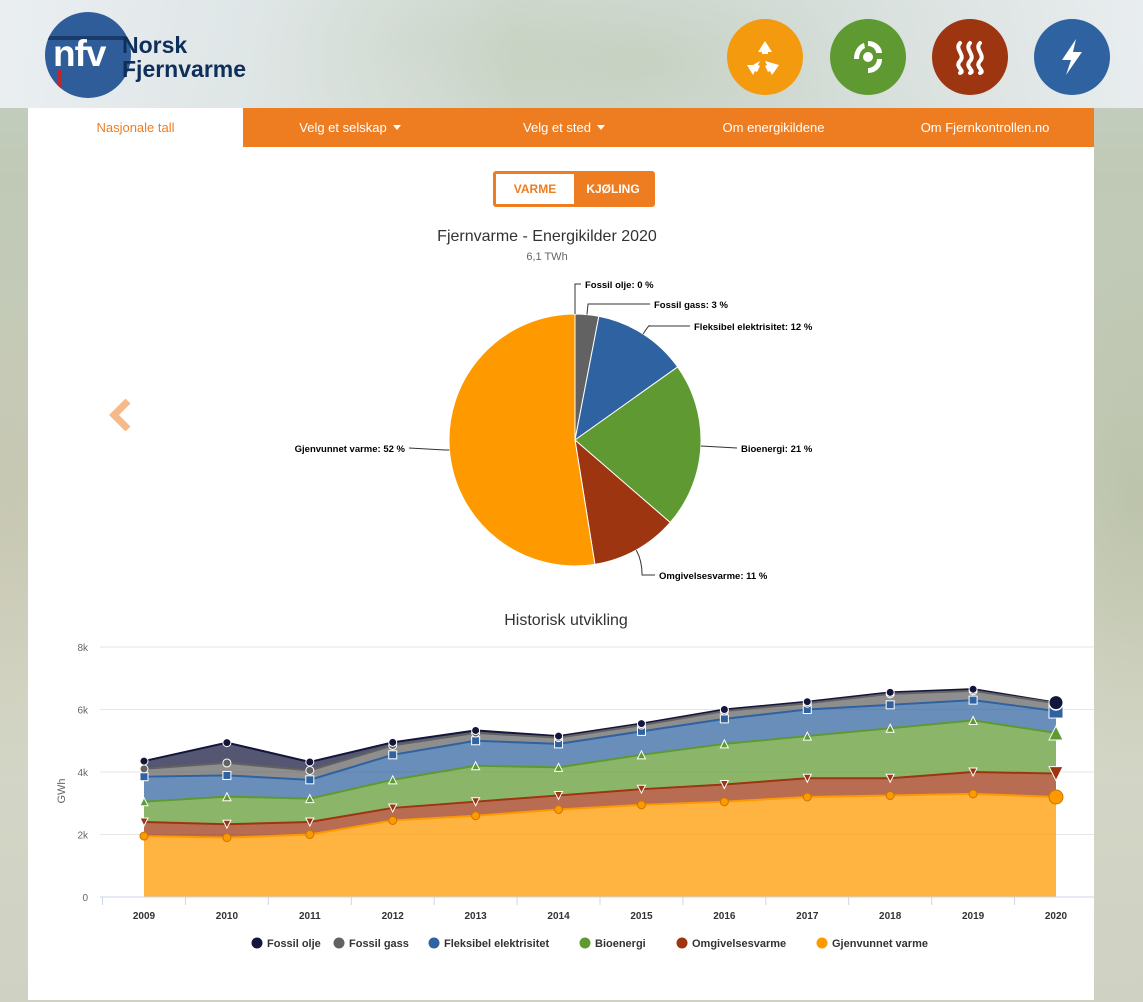  What do you see at coordinates (641, 916) in the screenshot?
I see `x-tick-label: 2015` at bounding box center [641, 916].